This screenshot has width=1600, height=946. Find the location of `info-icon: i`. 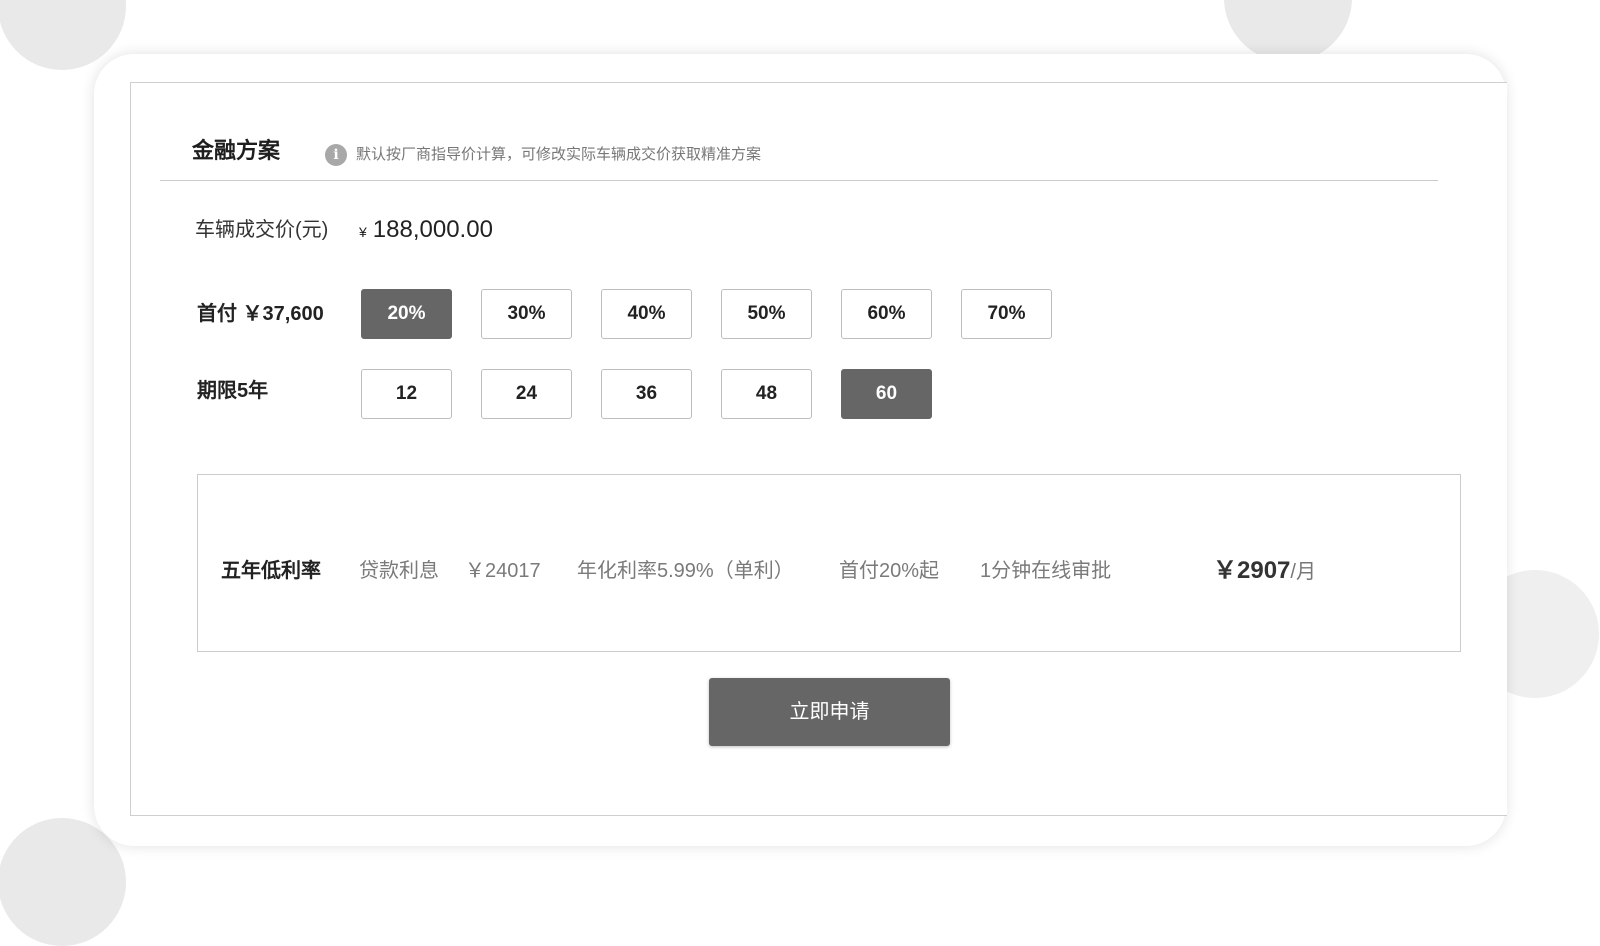

info-icon: i is located at coordinates (336, 155).